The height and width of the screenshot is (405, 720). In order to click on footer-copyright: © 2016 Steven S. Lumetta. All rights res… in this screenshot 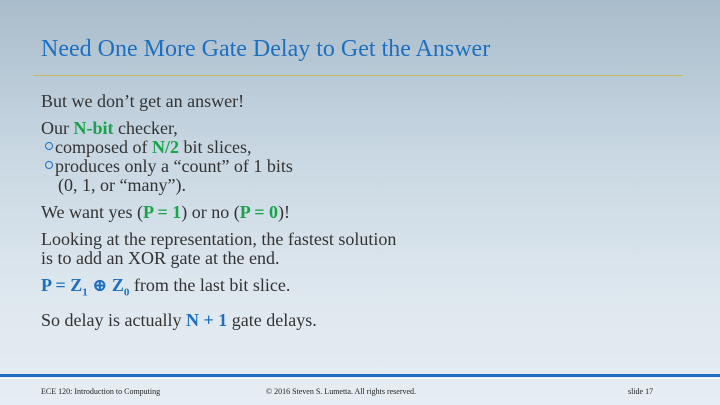, I will do `click(341, 391)`.